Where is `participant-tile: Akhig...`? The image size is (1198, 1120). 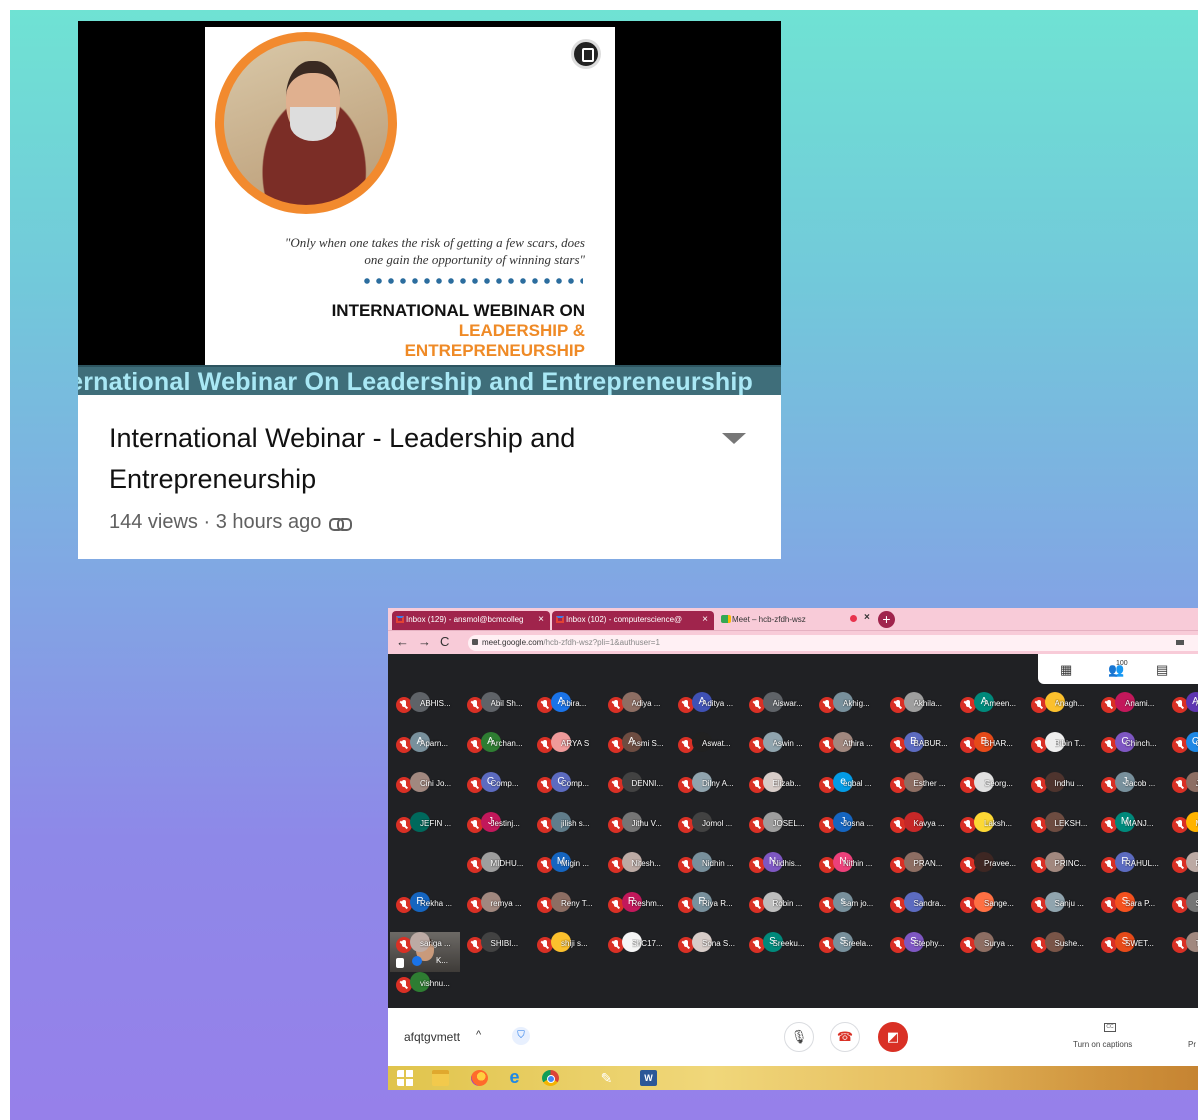
participant-tile: Akhig... is located at coordinates (848, 703).